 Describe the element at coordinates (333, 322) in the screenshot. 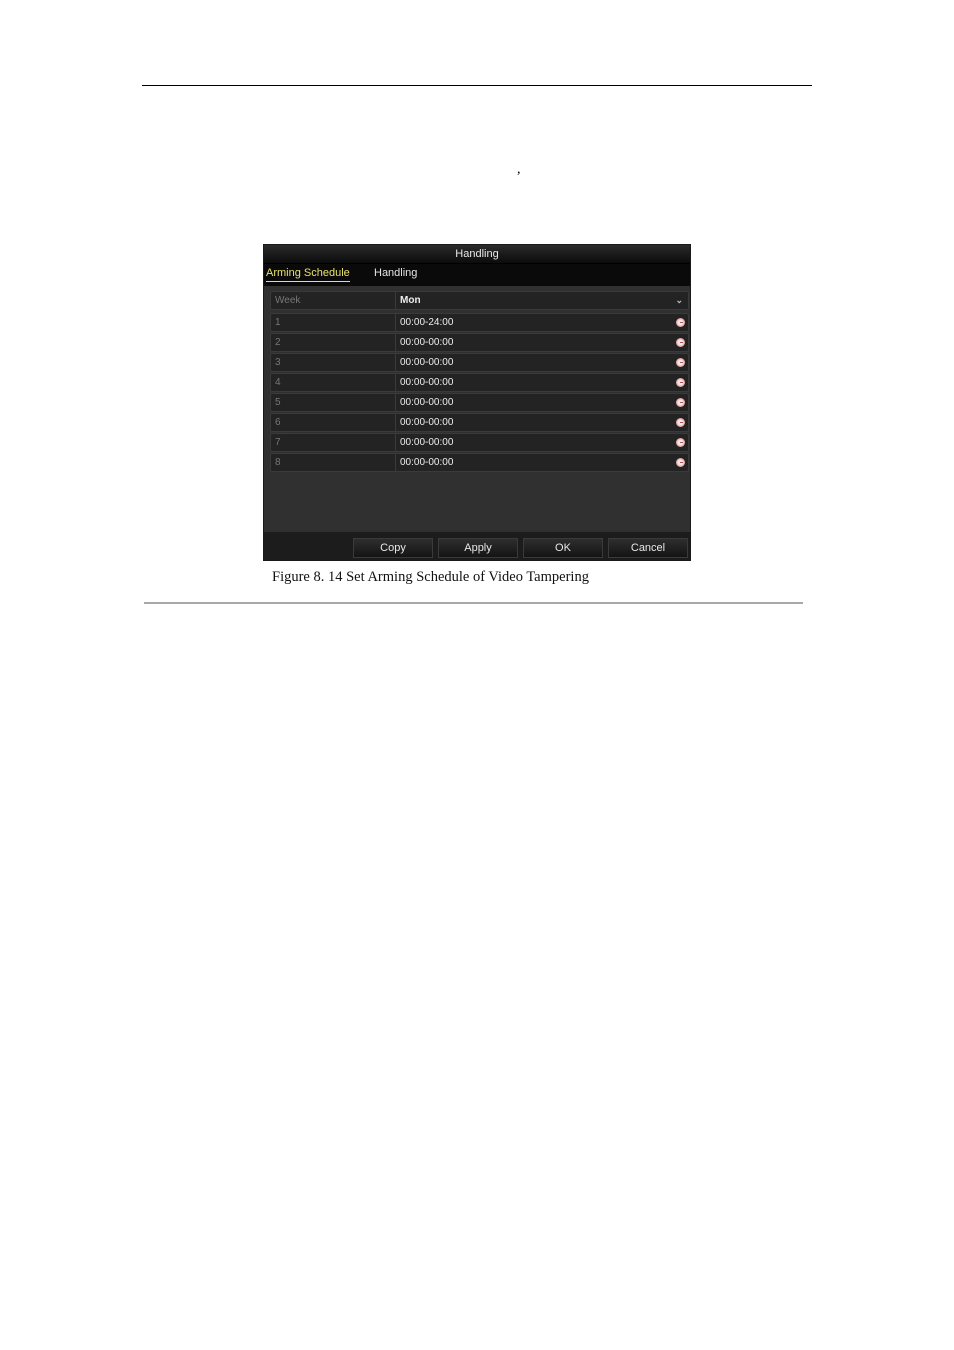

I see `period-index: 1` at that location.